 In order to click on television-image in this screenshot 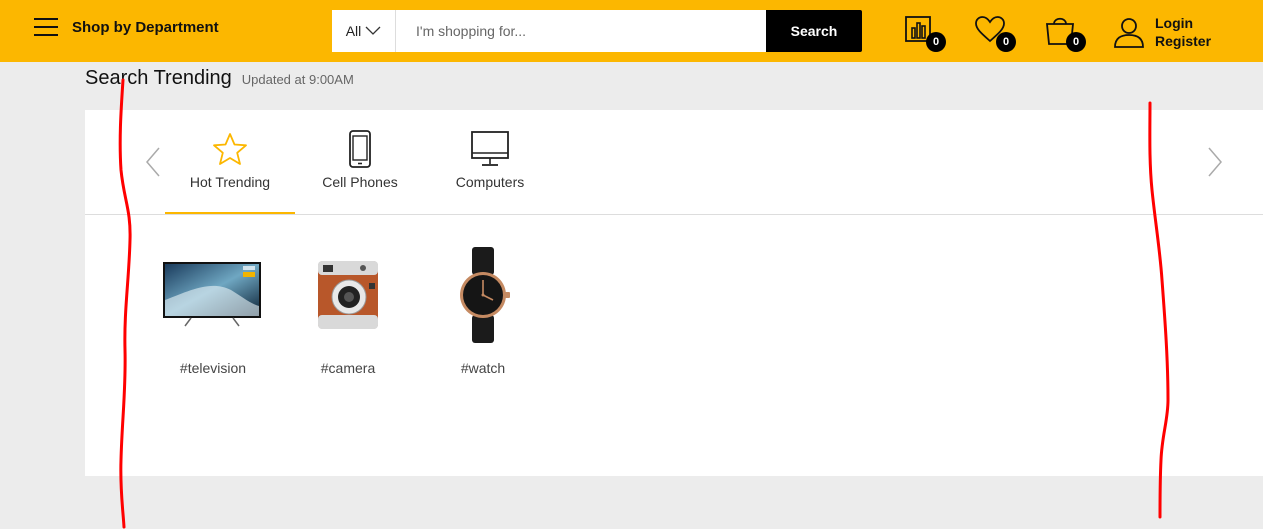, I will do `click(213, 295)`.